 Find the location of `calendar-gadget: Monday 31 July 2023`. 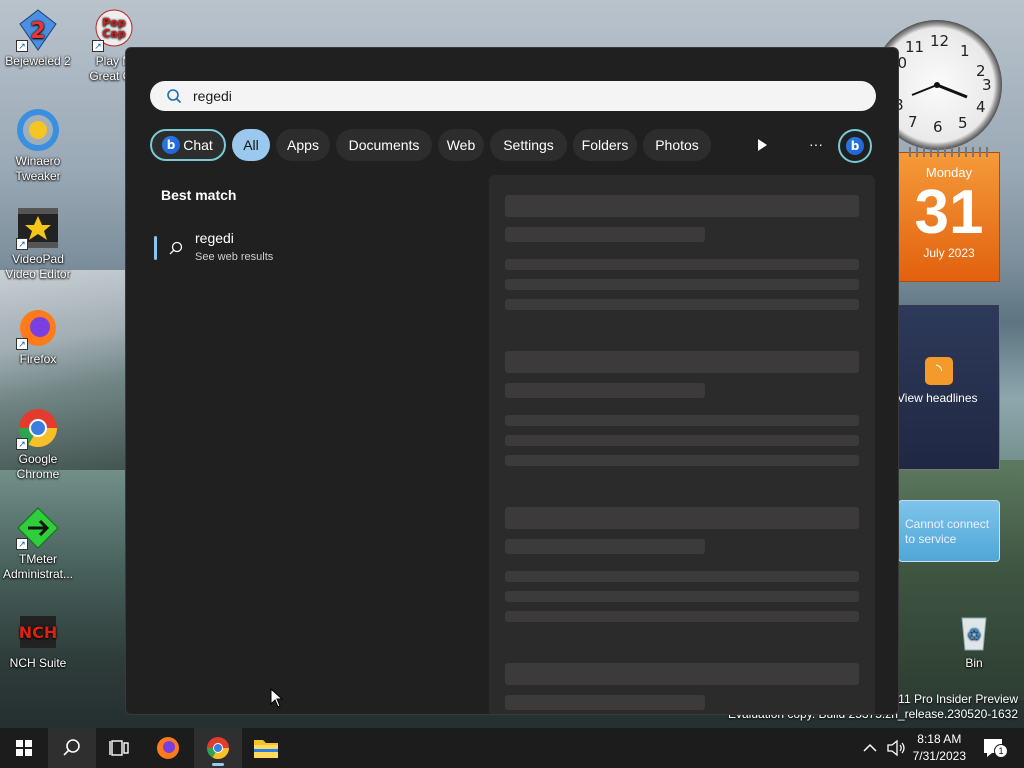

calendar-gadget: Monday 31 July 2023 is located at coordinates (949, 214).